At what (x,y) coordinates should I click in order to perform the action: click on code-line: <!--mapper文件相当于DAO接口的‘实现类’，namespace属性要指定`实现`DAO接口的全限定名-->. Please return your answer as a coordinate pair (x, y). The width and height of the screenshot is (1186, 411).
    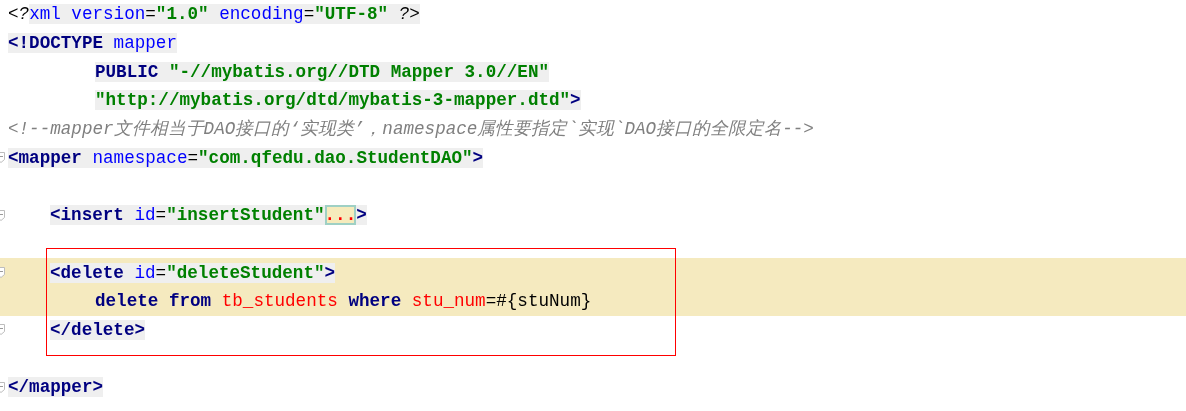
    Looking at the image, I should click on (411, 130).